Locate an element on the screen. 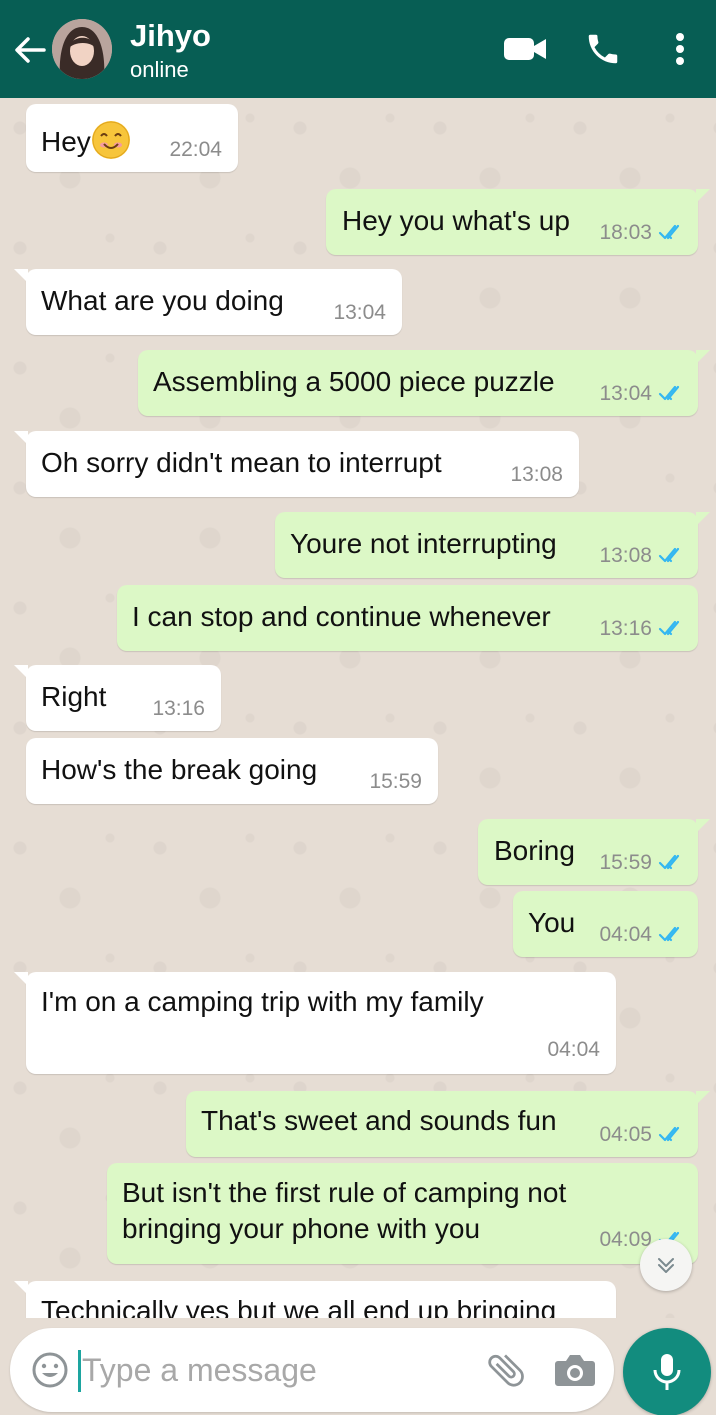 The height and width of the screenshot is (1415, 716). mic-icon is located at coordinates (667, 1372).